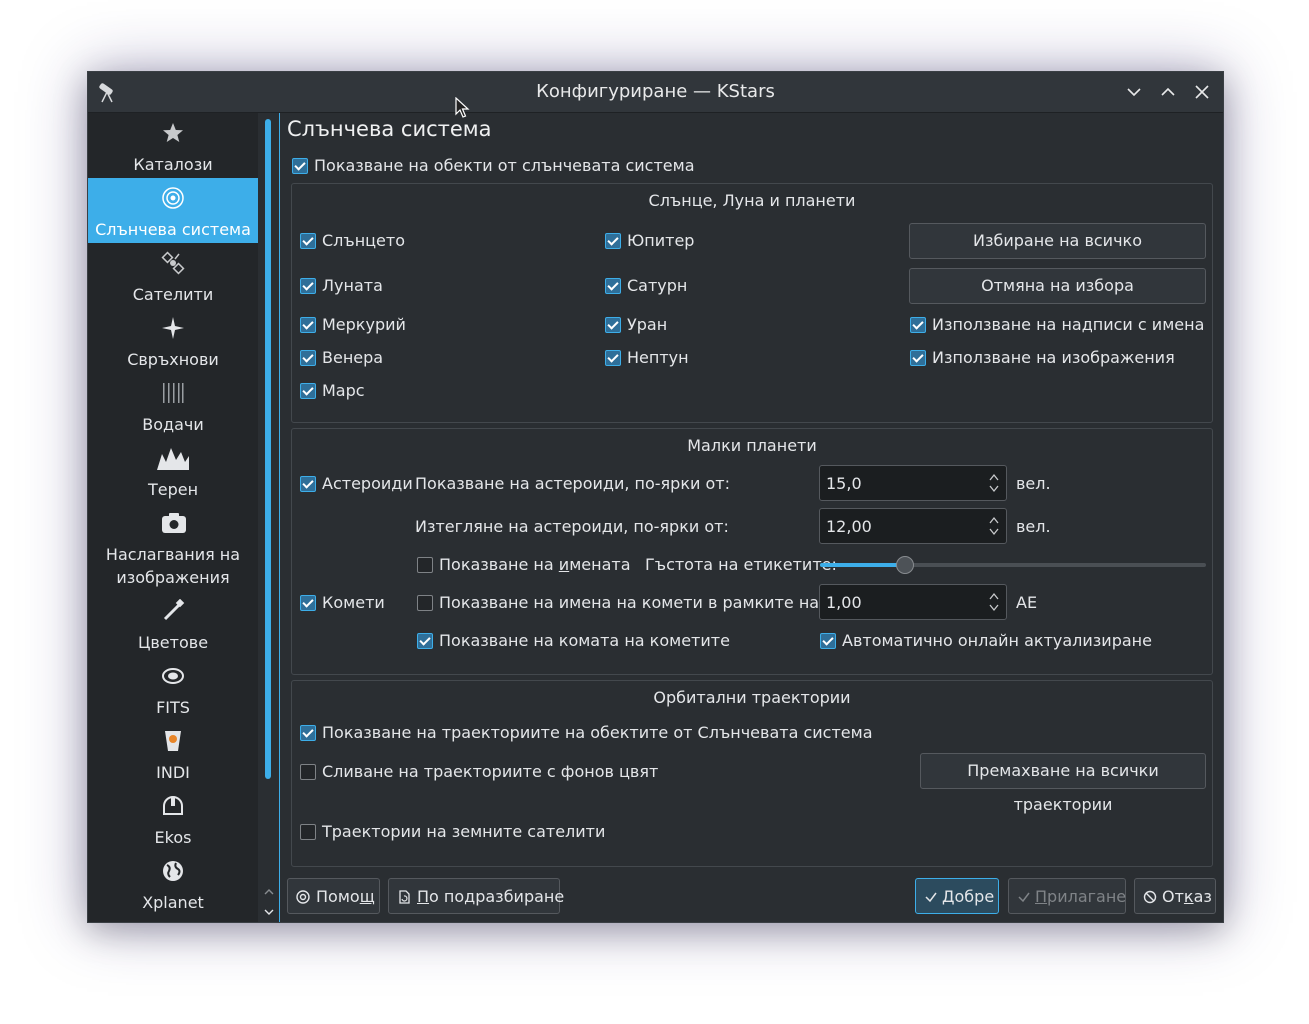  Describe the element at coordinates (572, 483) in the screenshot. I see `show-asteroids-label: Показване на астероиди, по-ярки от:` at that location.